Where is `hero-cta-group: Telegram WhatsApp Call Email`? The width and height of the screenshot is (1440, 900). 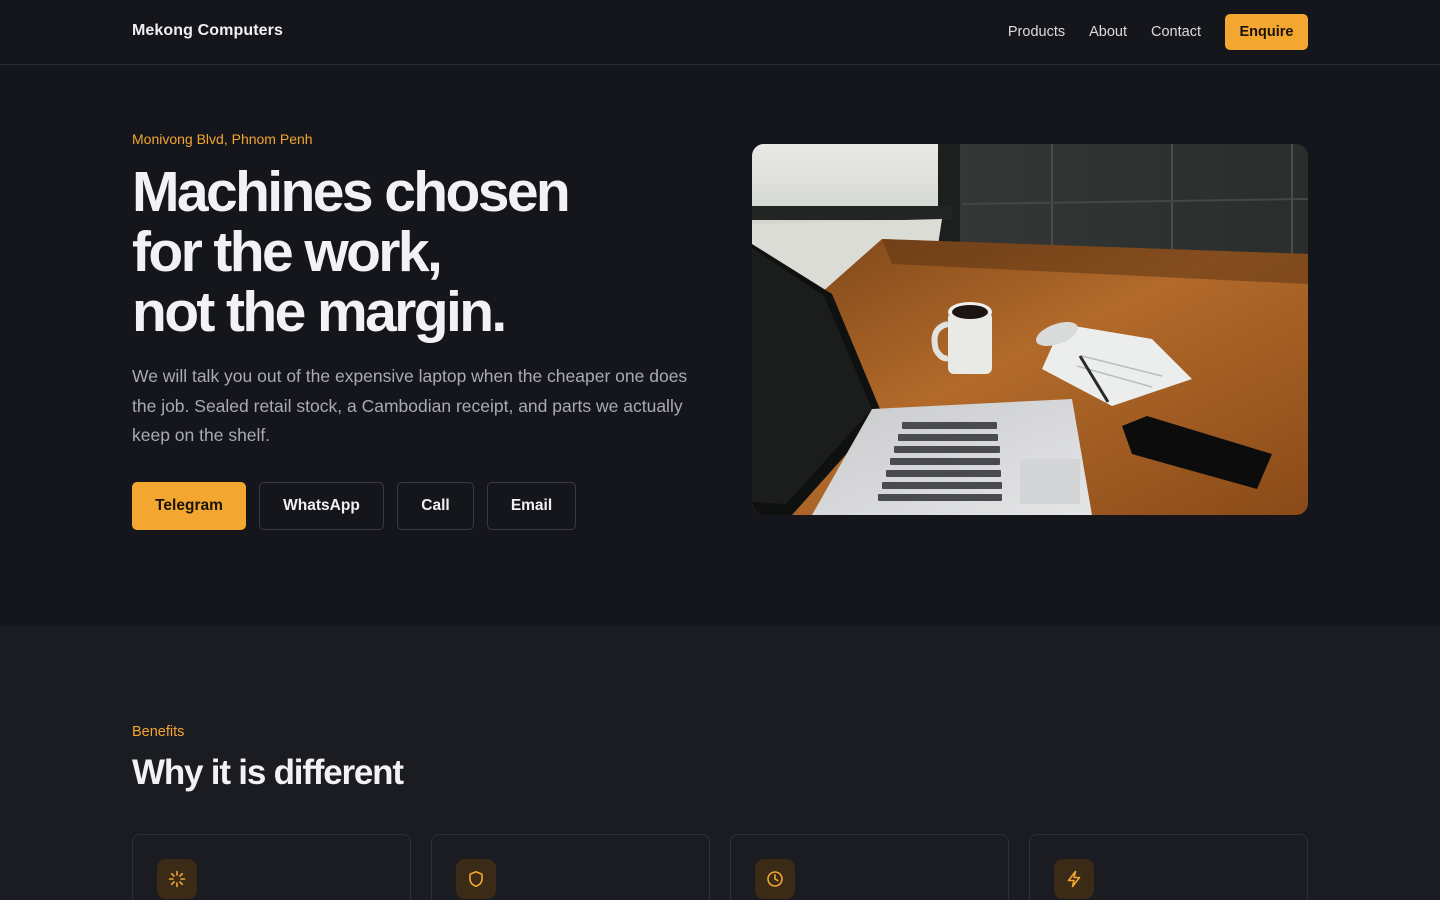 hero-cta-group: Telegram WhatsApp Call Email is located at coordinates (360, 506).